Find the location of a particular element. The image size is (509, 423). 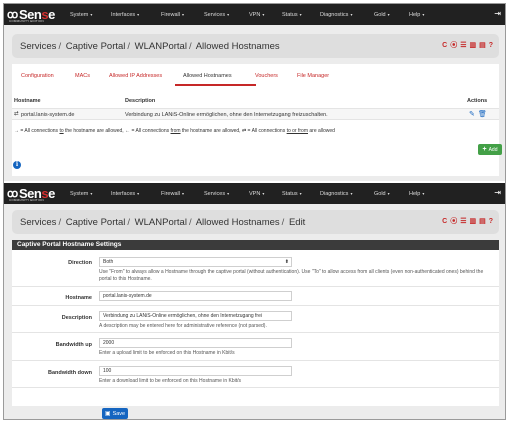

direction-select: Both ⬍ is located at coordinates (195, 262).